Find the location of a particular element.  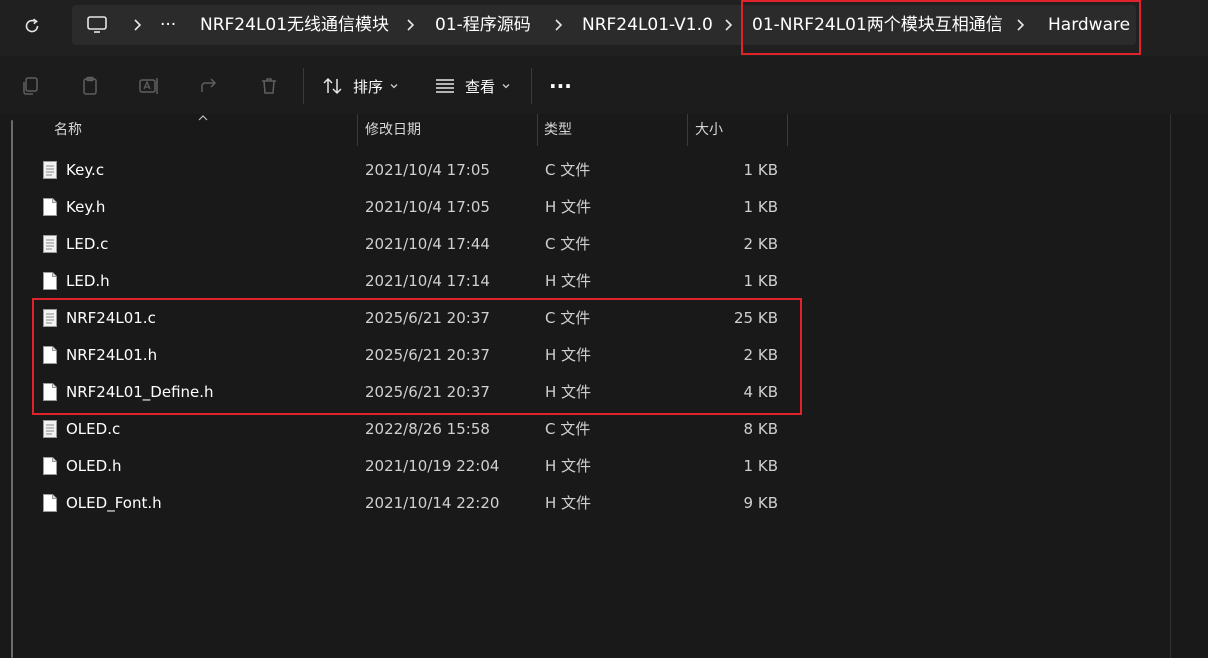

sort-button: 排序 is located at coordinates (360, 86).